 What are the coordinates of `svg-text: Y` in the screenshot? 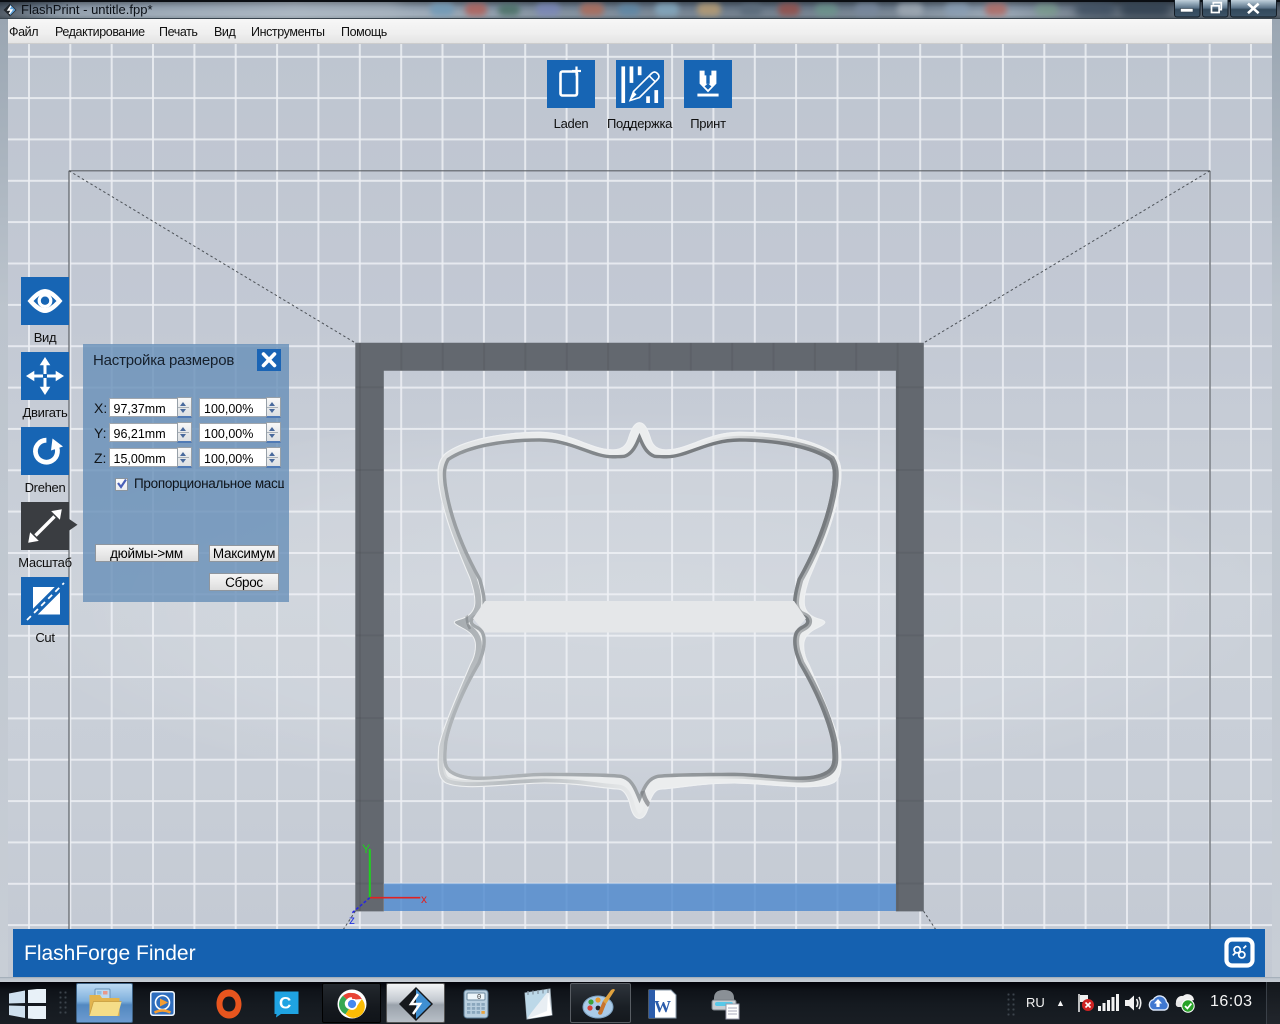 It's located at (366, 849).